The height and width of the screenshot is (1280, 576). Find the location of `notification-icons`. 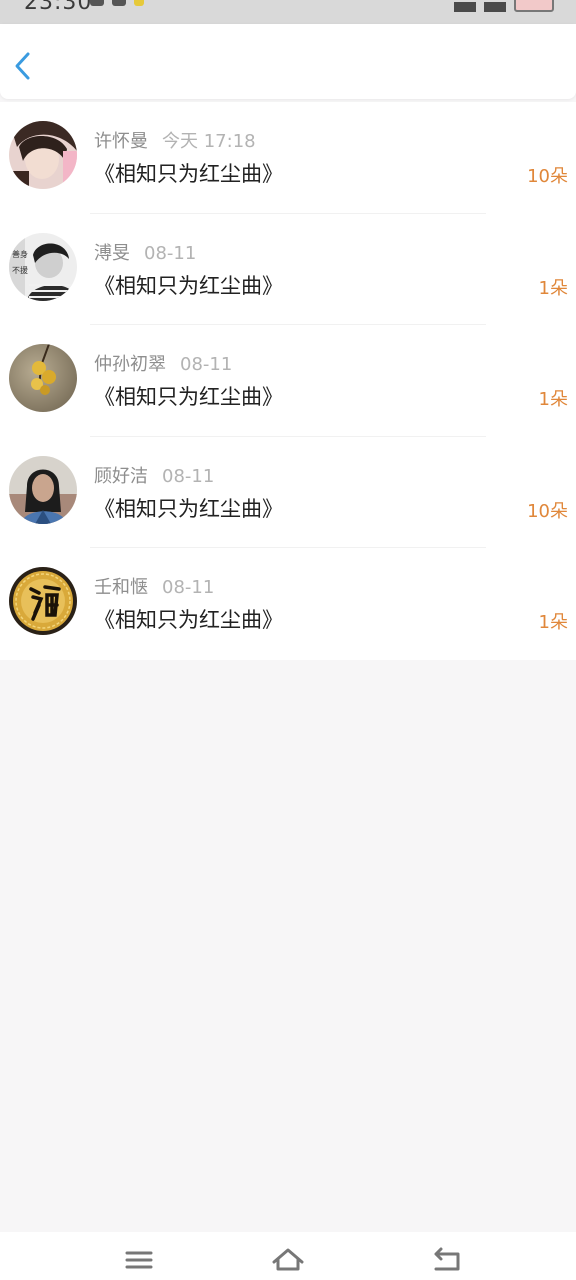

notification-icons is located at coordinates (117, 3).